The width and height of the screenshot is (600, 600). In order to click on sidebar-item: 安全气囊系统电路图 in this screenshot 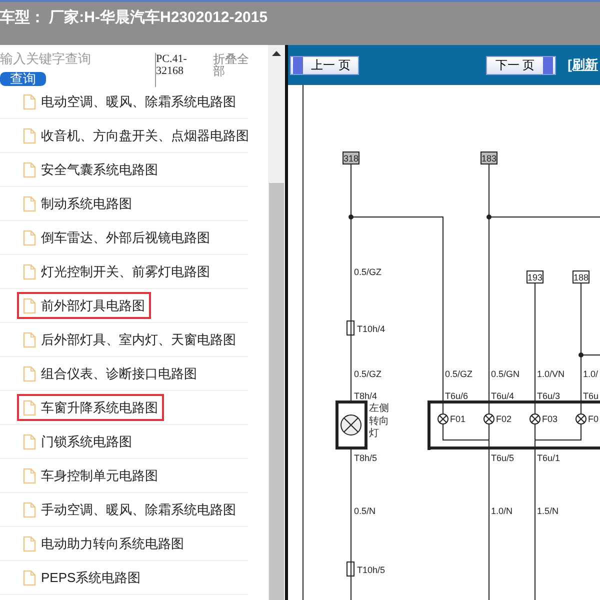, I will do `click(90, 170)`.